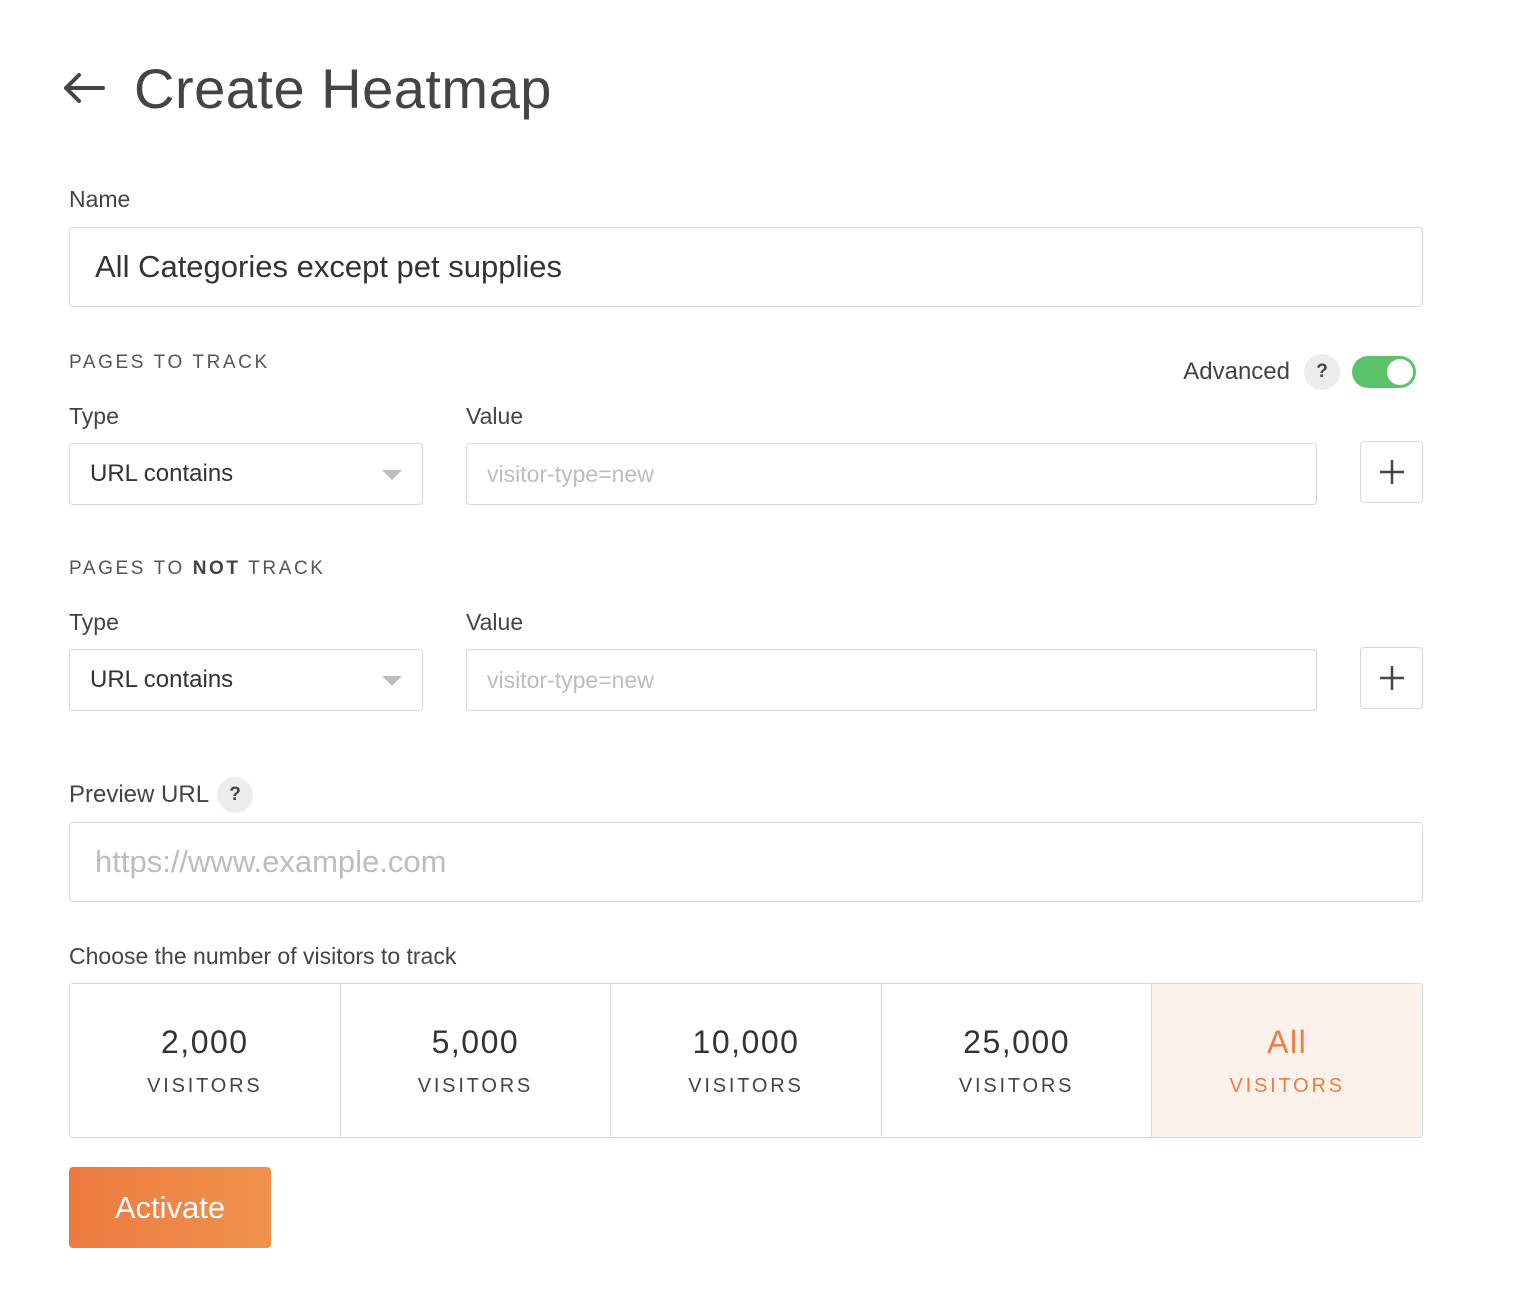 The height and width of the screenshot is (1308, 1518). I want to click on activate-button: Activate, so click(170, 1207).